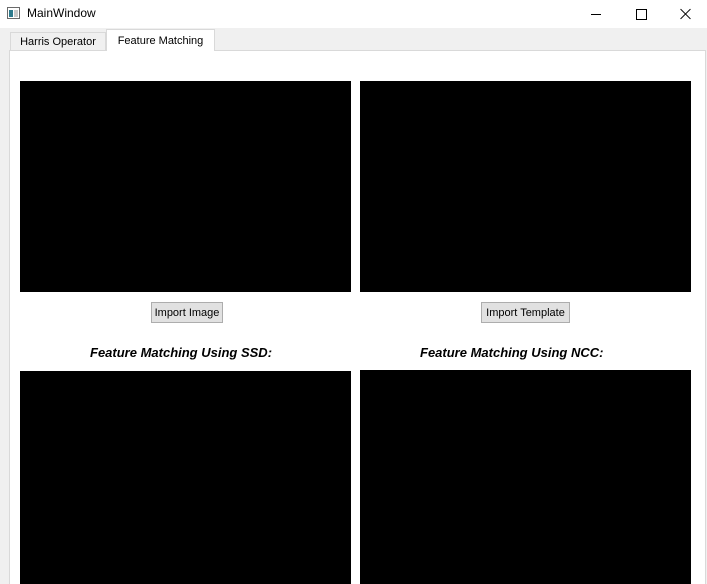  What do you see at coordinates (353, 14) in the screenshot?
I see `title-bar: MainWindow` at bounding box center [353, 14].